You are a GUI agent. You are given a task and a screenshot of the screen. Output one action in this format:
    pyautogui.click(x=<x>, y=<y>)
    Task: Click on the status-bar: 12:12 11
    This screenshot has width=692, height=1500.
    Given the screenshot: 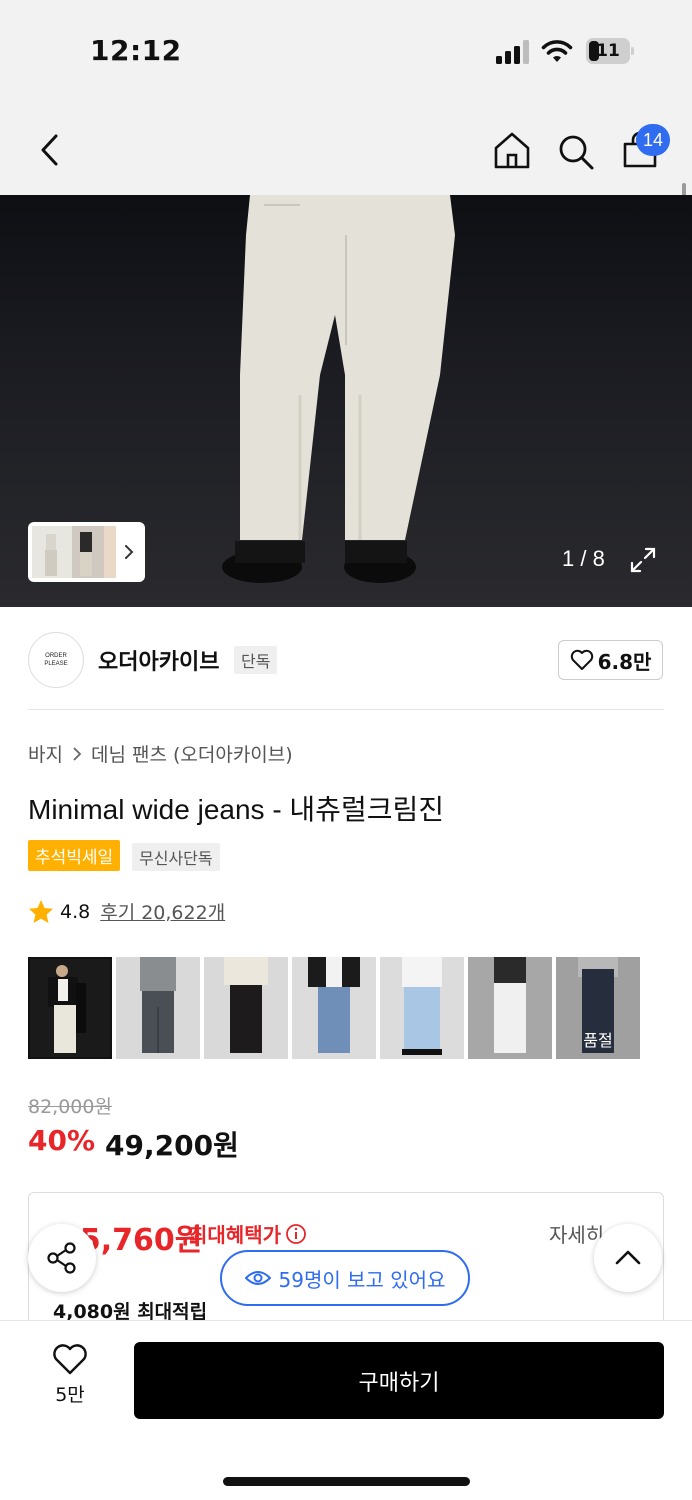 What is the action you would take?
    pyautogui.click(x=346, y=50)
    